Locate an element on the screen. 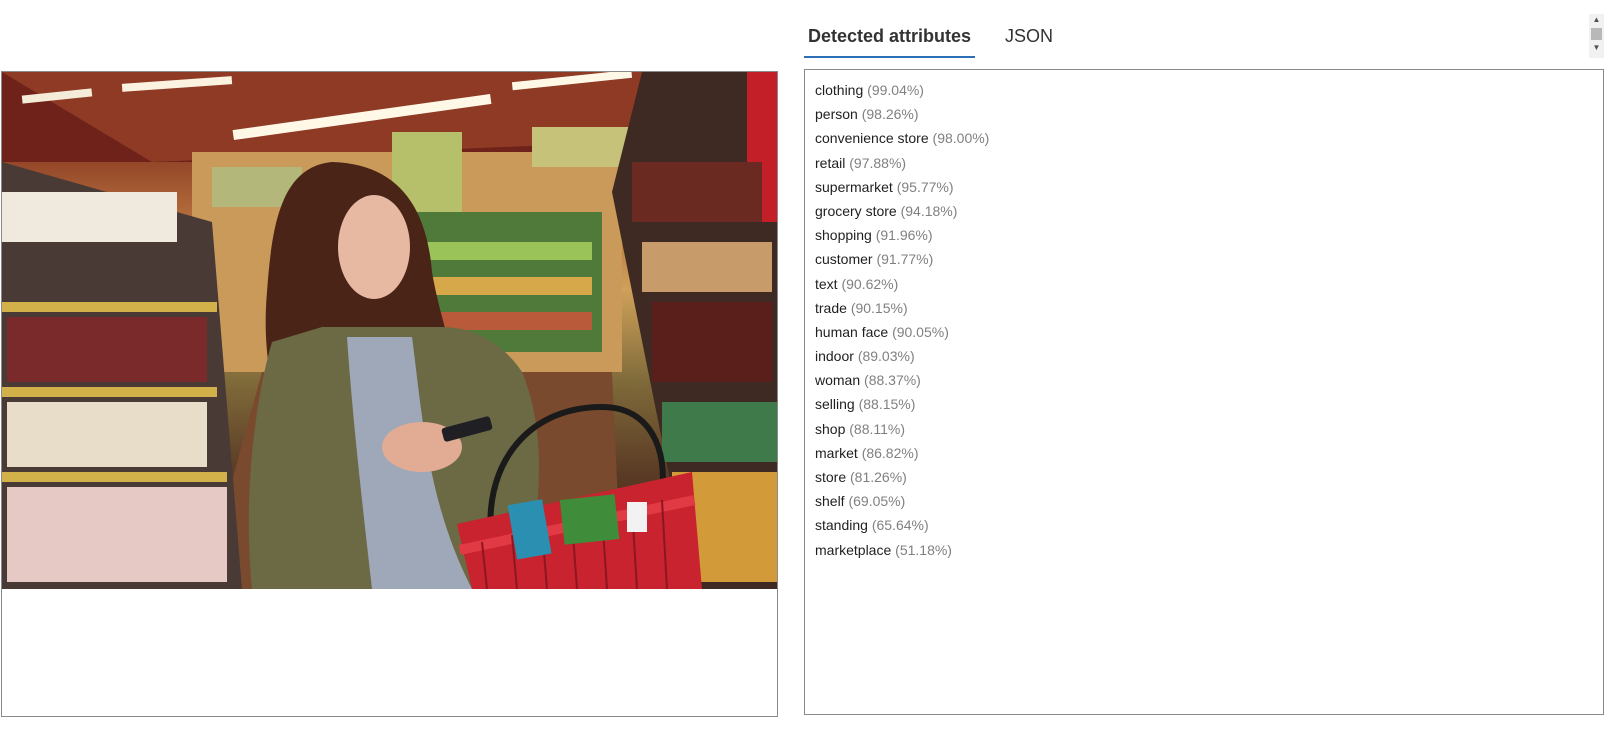 The image size is (1611, 742). attribute-confidence: (90.62%) is located at coordinates (870, 283).